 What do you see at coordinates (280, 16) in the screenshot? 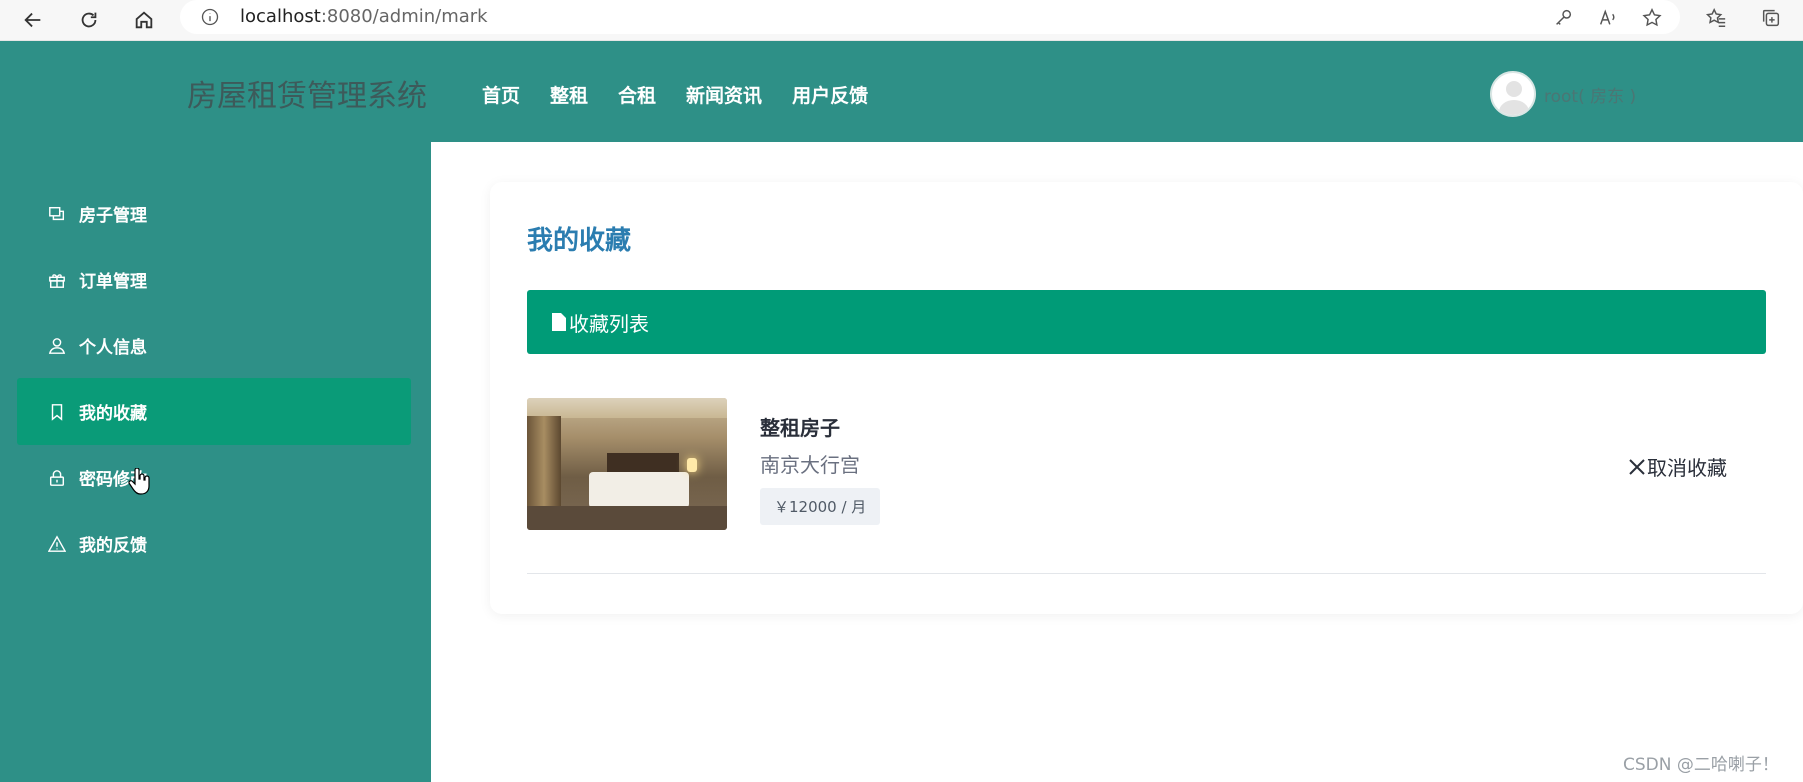
I see `url-host: localhost` at bounding box center [280, 16].